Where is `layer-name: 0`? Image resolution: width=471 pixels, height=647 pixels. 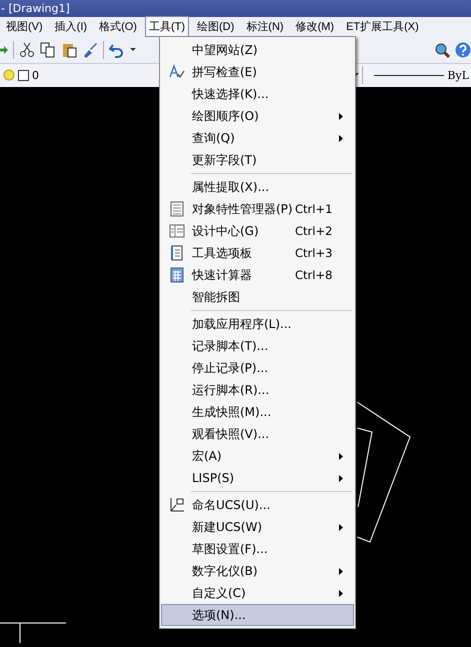 layer-name: 0 is located at coordinates (35, 75).